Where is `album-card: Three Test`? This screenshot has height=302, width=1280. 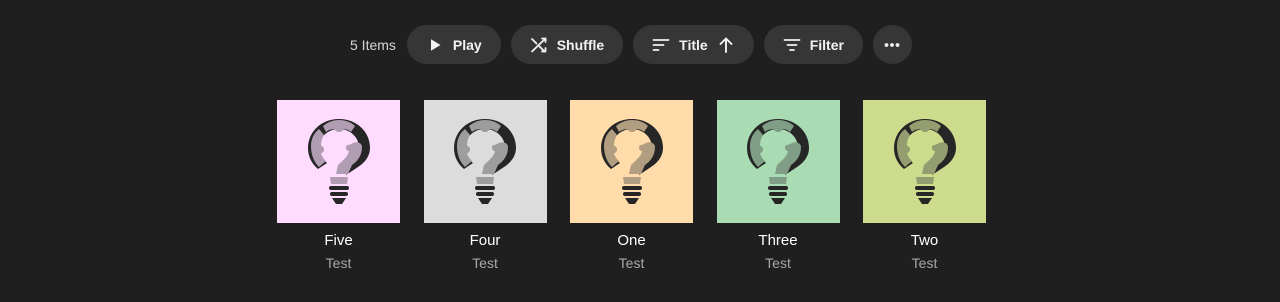
album-card: Three Test is located at coordinates (778, 185).